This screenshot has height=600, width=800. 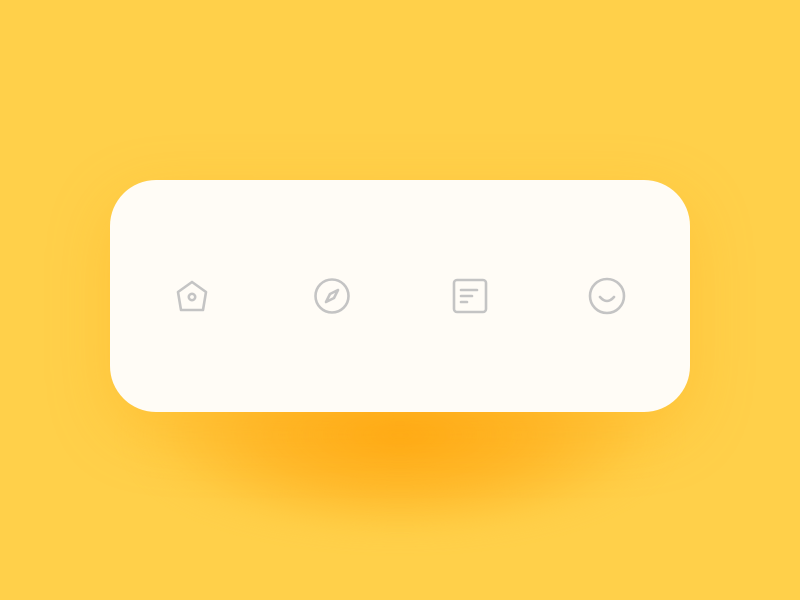 I want to click on tab-explore, so click(x=332, y=296).